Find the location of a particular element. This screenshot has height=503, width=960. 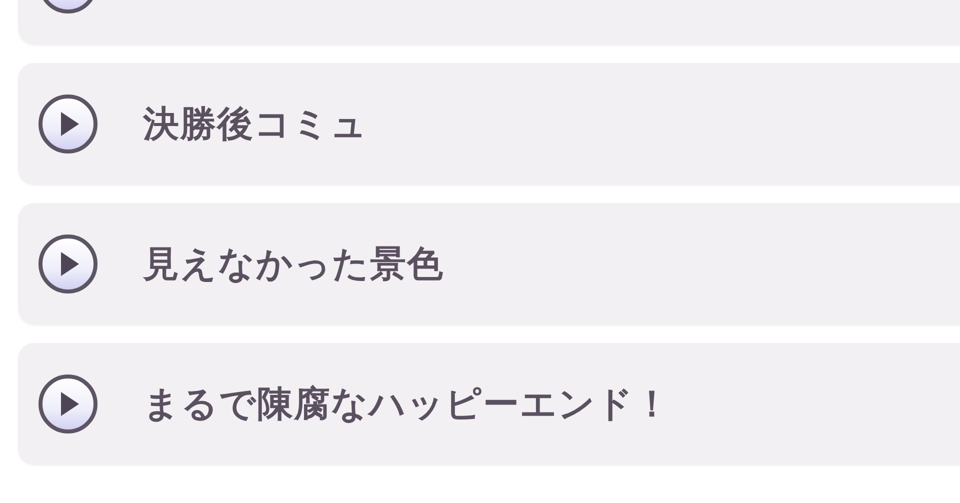

story-title: 決勝後コミュ is located at coordinates (255, 124).